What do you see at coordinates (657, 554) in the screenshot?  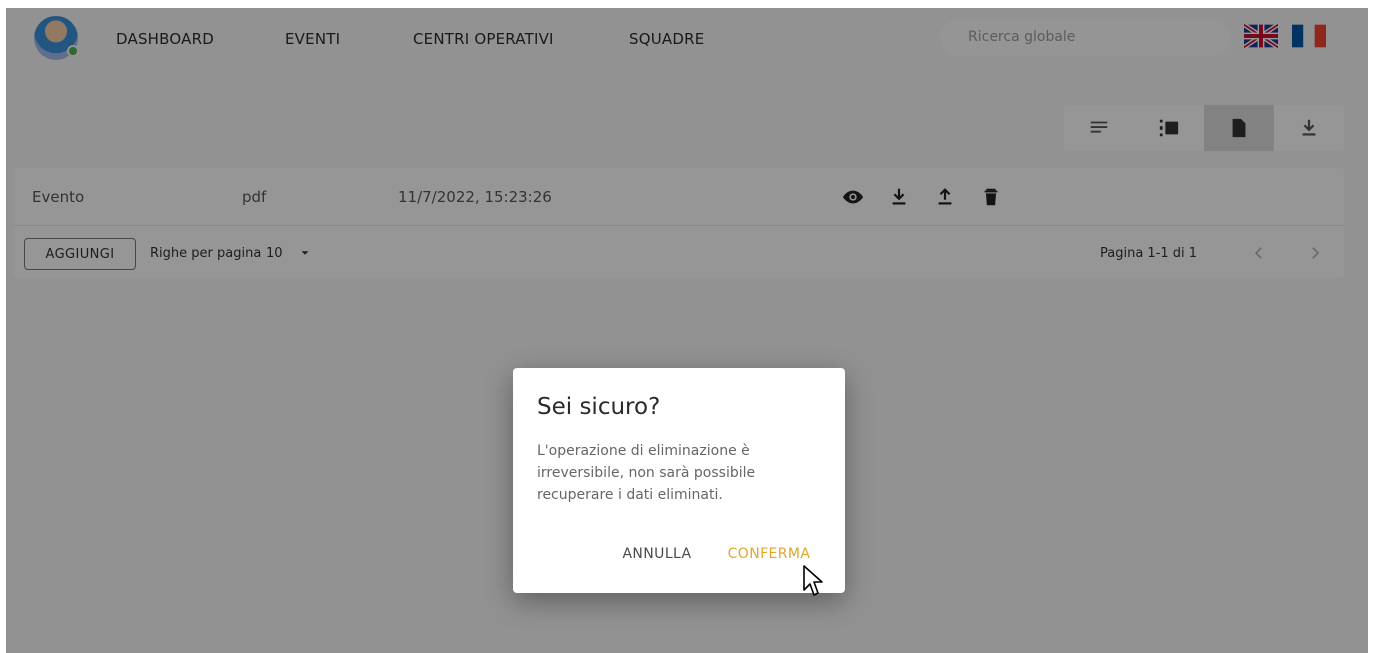 I see `cancel-button: ANNULLA` at bounding box center [657, 554].